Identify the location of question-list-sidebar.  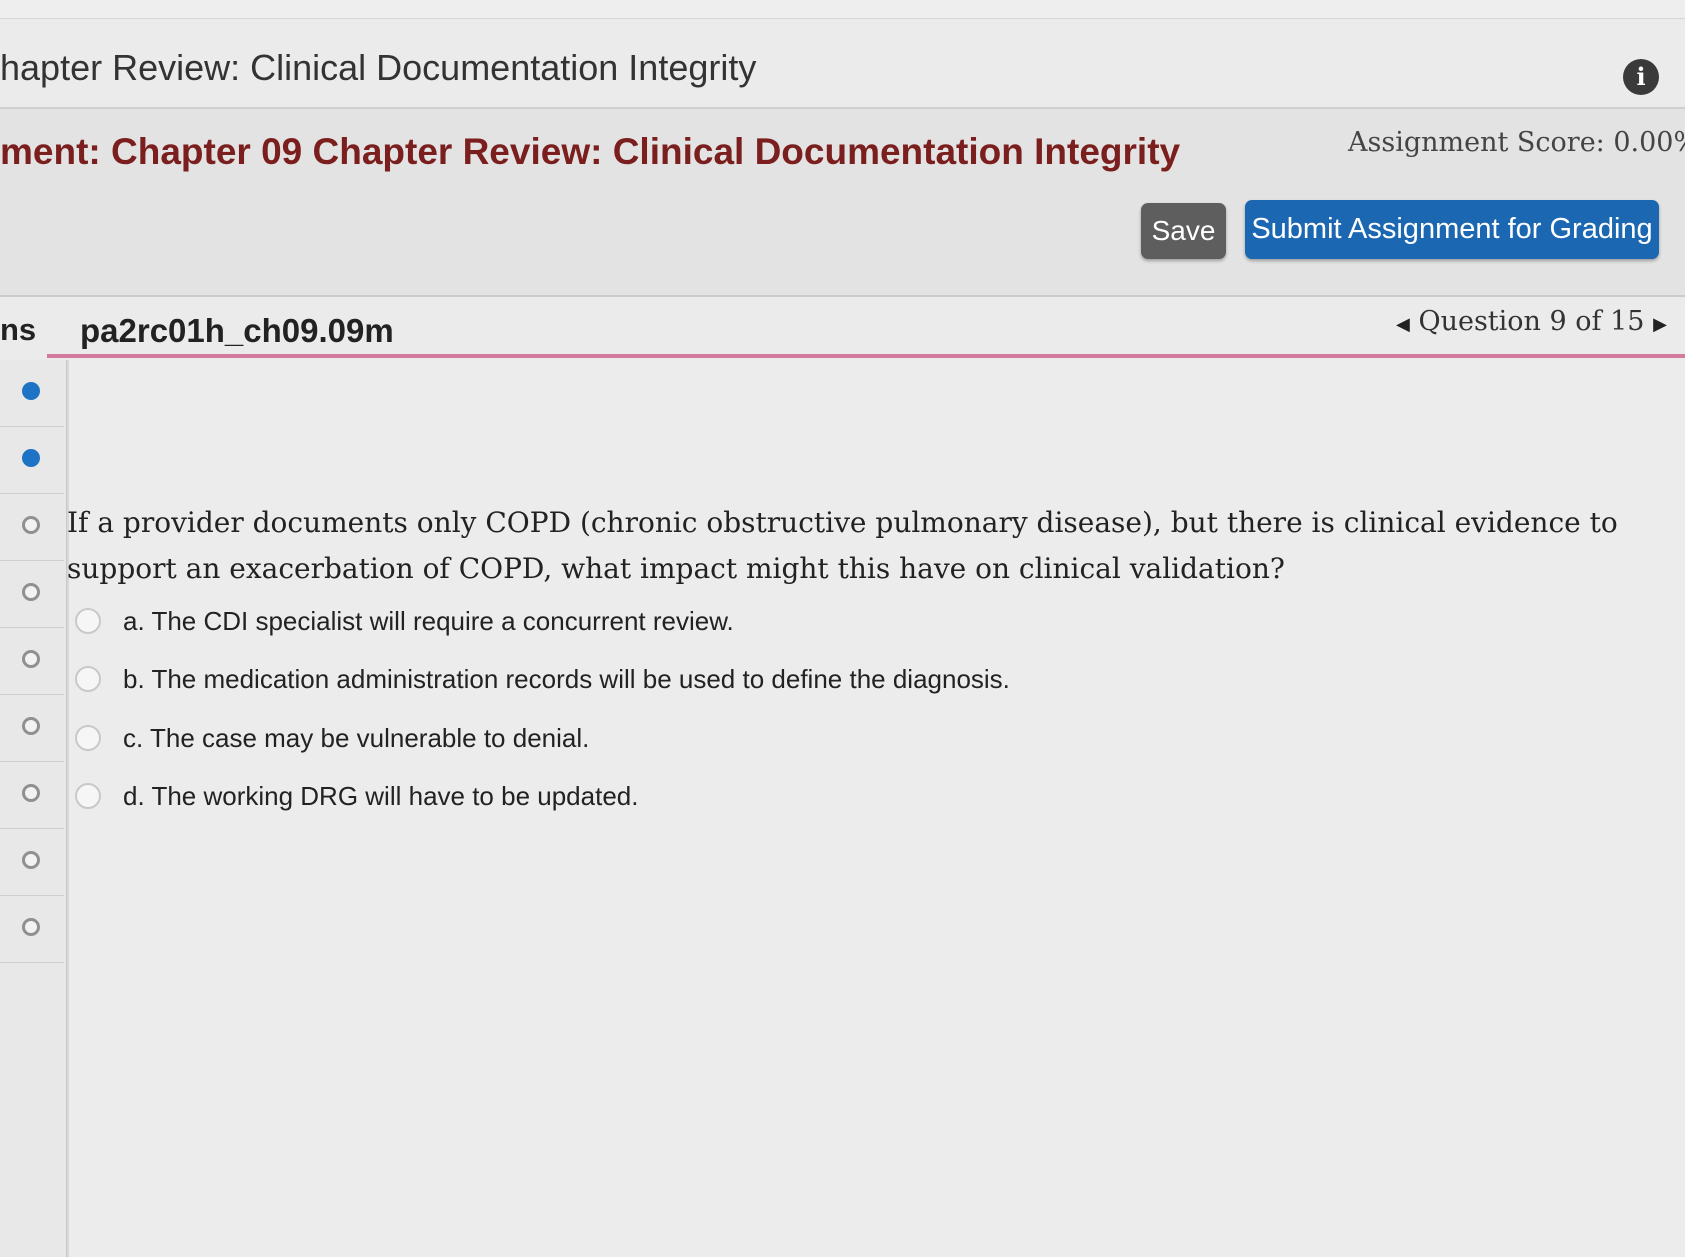
(34, 808).